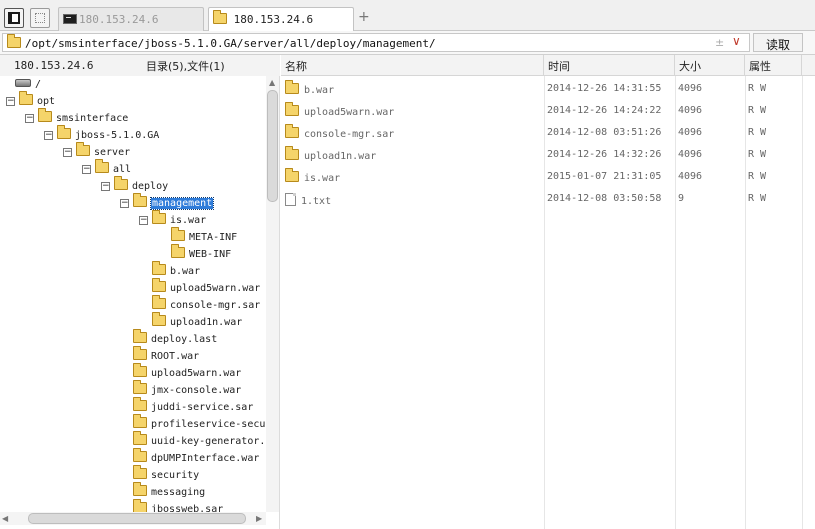 The width and height of the screenshot is (815, 529). Describe the element at coordinates (197, 322) in the screenshot. I see `tree-node: upload1n.war` at that location.